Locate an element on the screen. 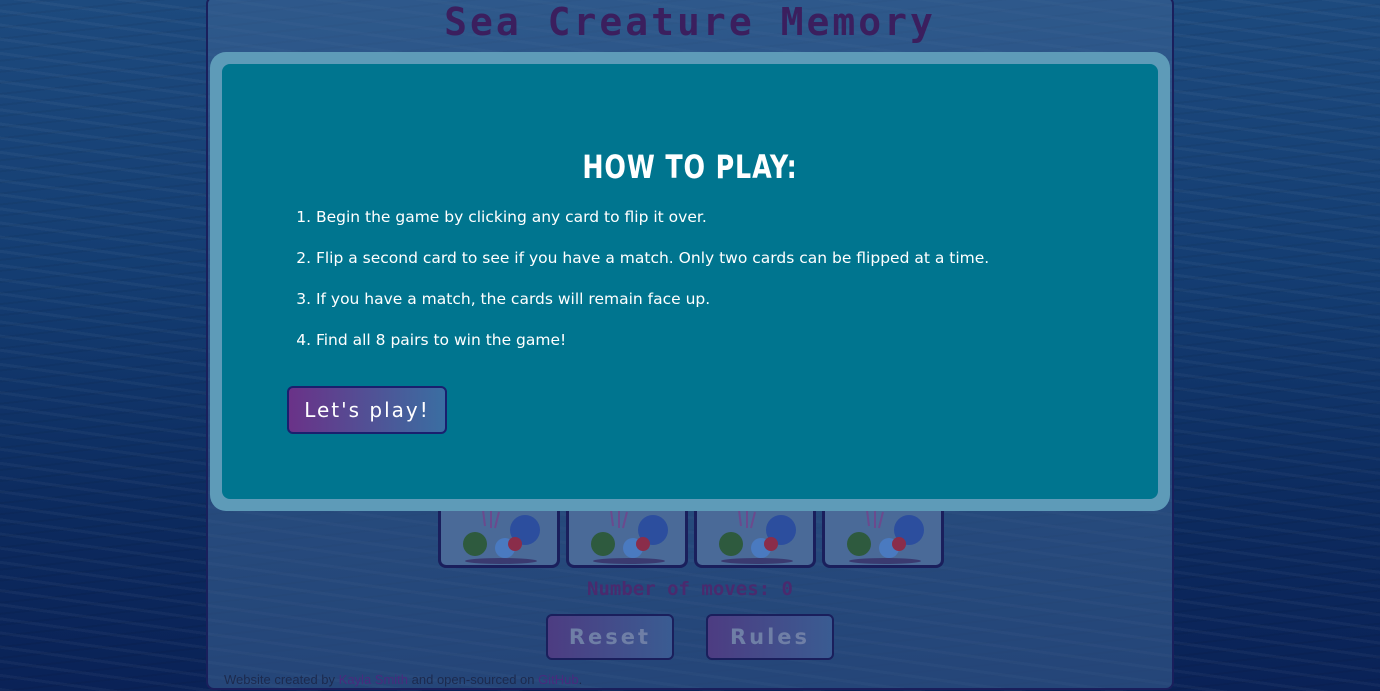 The width and height of the screenshot is (1380, 691). reset-button: Reset is located at coordinates (610, 637).